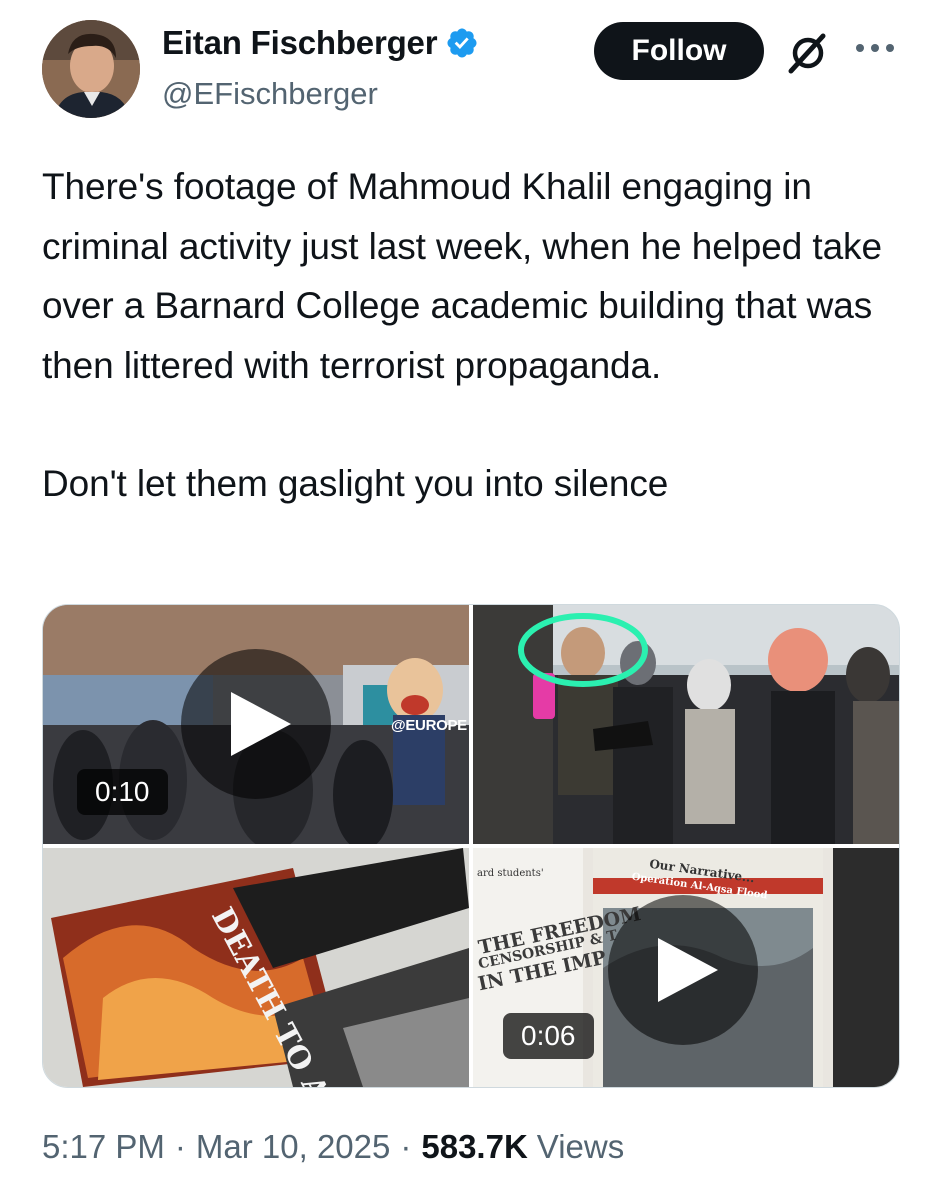 The width and height of the screenshot is (941, 1200). Describe the element at coordinates (679, 51) in the screenshot. I see `follow-button: Follow` at that location.